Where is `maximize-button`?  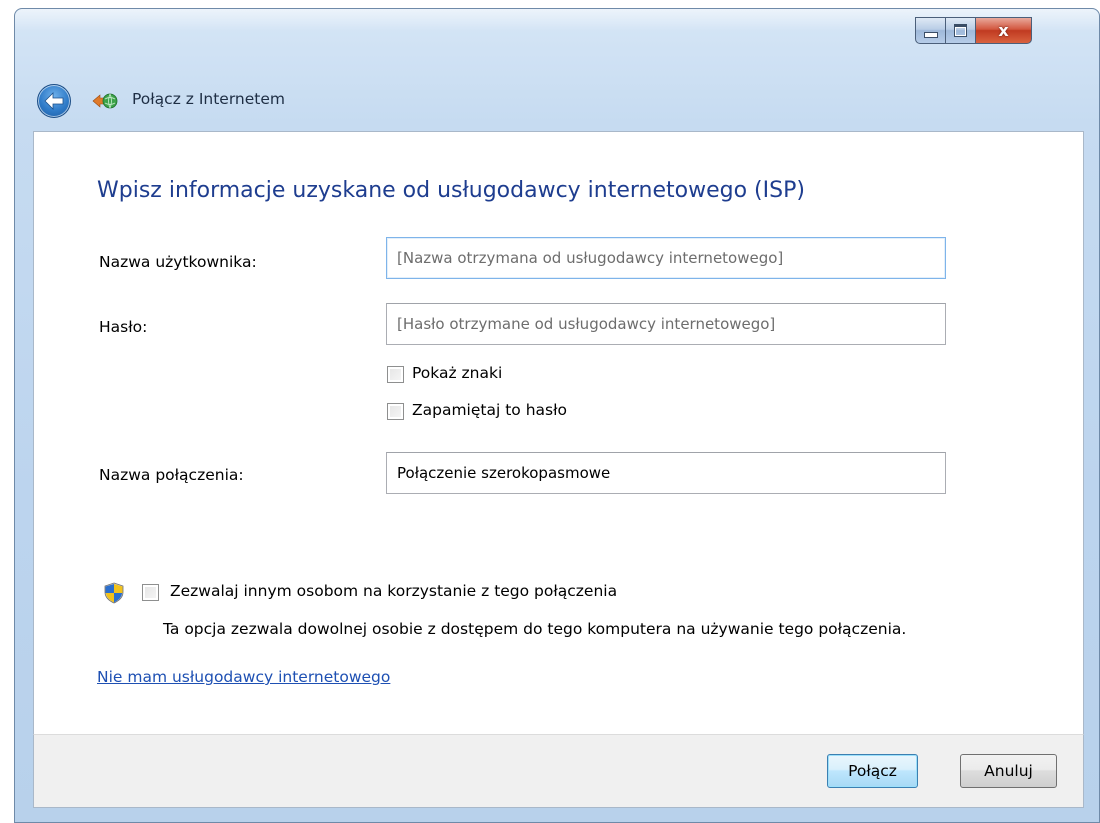 maximize-button is located at coordinates (961, 30).